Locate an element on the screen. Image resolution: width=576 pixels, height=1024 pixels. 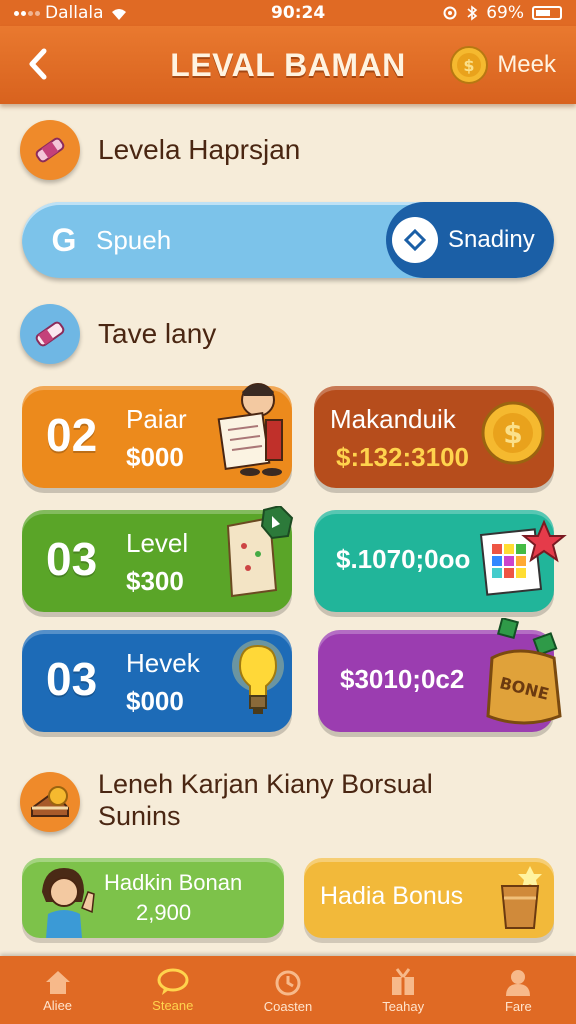
bonus-card-label: Hadkin Bonan is located at coordinates (173, 882).